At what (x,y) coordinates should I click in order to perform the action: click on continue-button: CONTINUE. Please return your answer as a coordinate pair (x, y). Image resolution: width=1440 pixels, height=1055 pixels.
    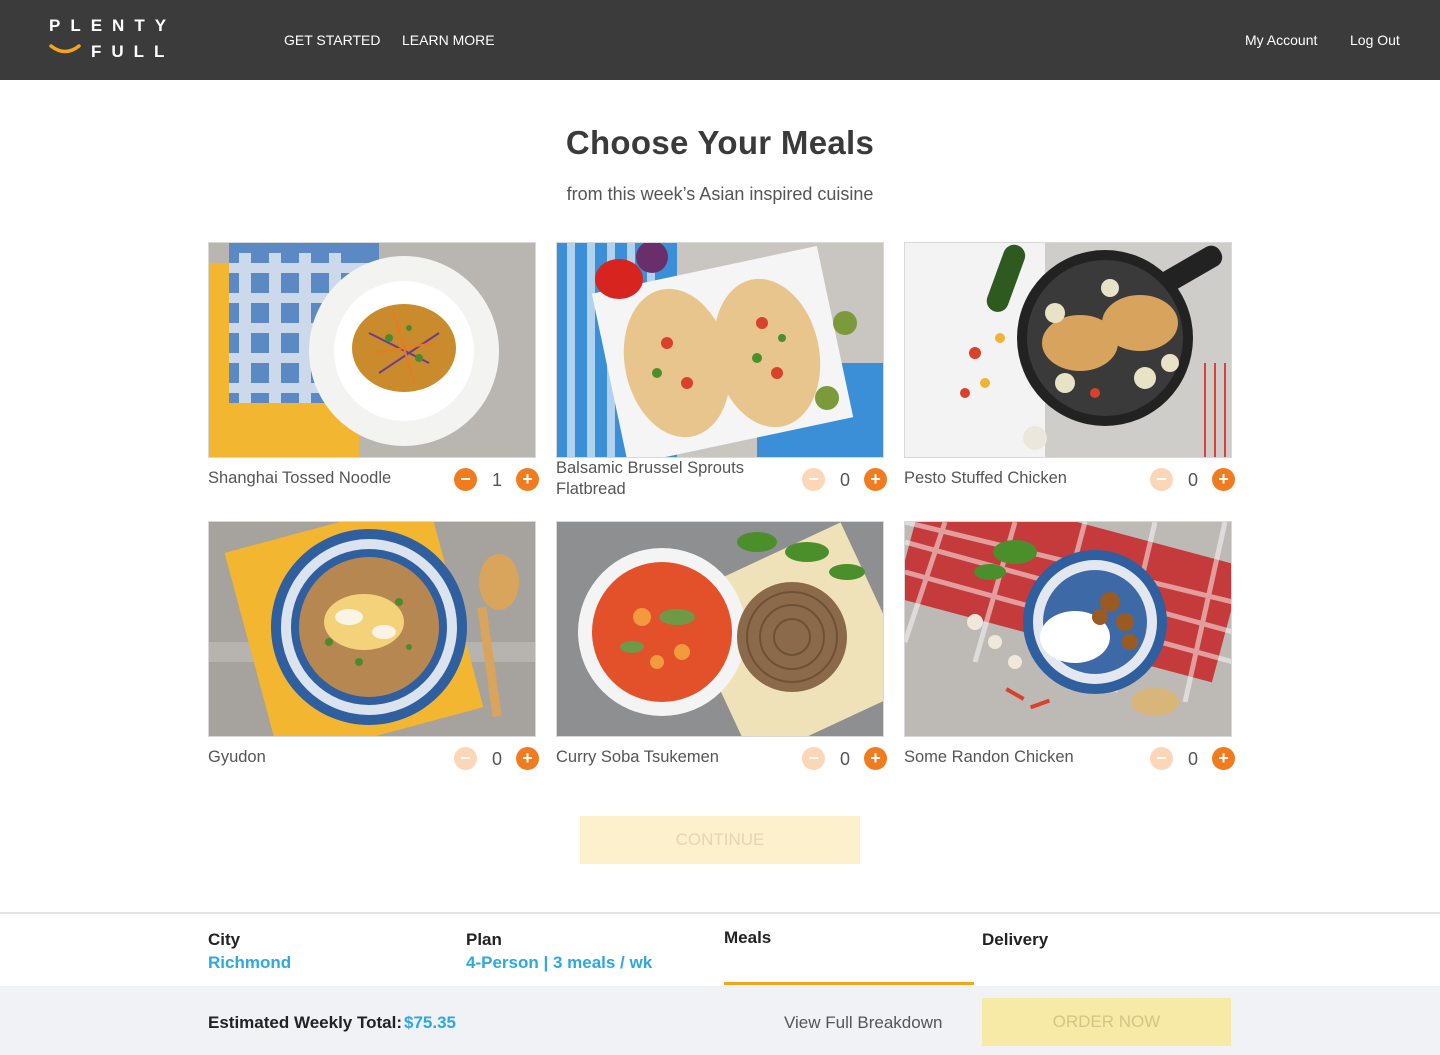
    Looking at the image, I should click on (720, 840).